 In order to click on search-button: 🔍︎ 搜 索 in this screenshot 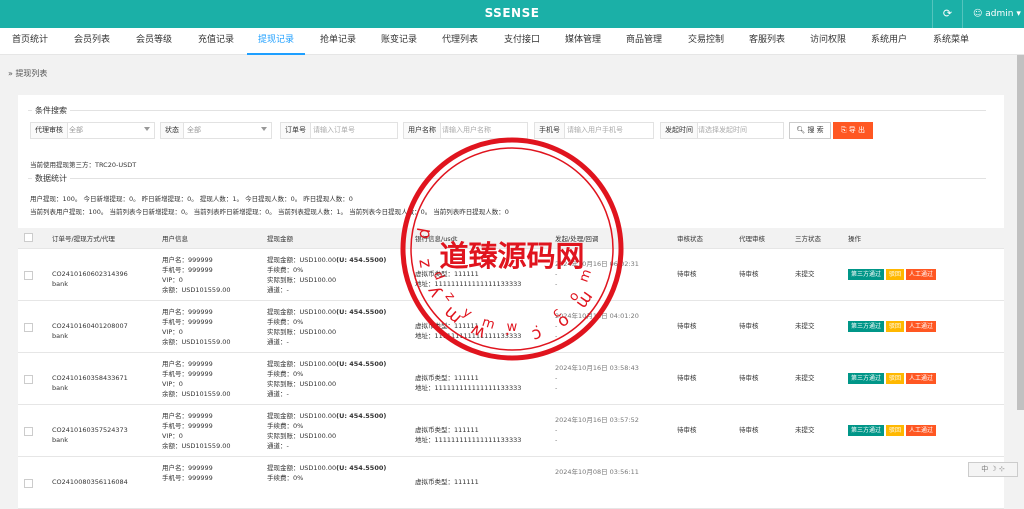, I will do `click(810, 130)`.